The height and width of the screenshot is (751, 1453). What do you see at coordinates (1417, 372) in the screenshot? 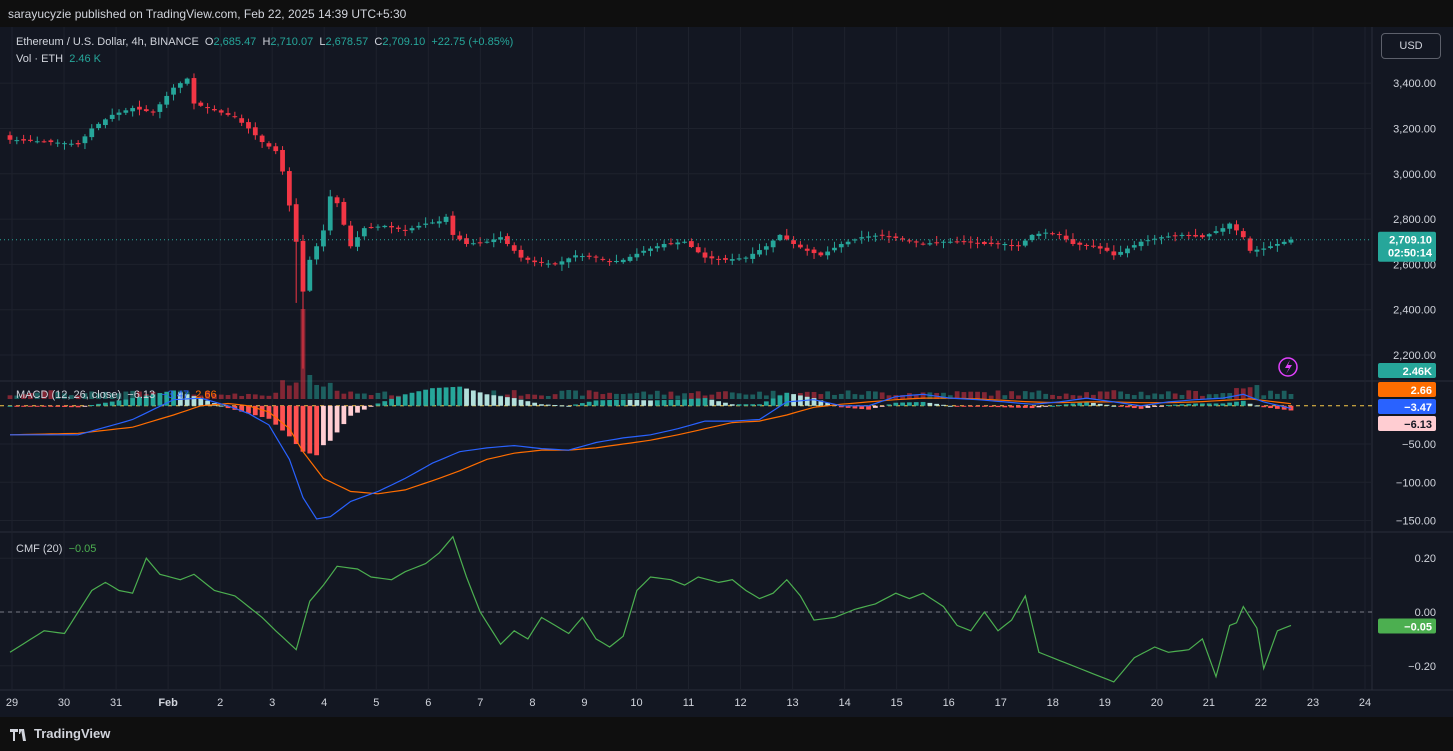
I see `volume-badge-text: 2.46K` at bounding box center [1417, 372].